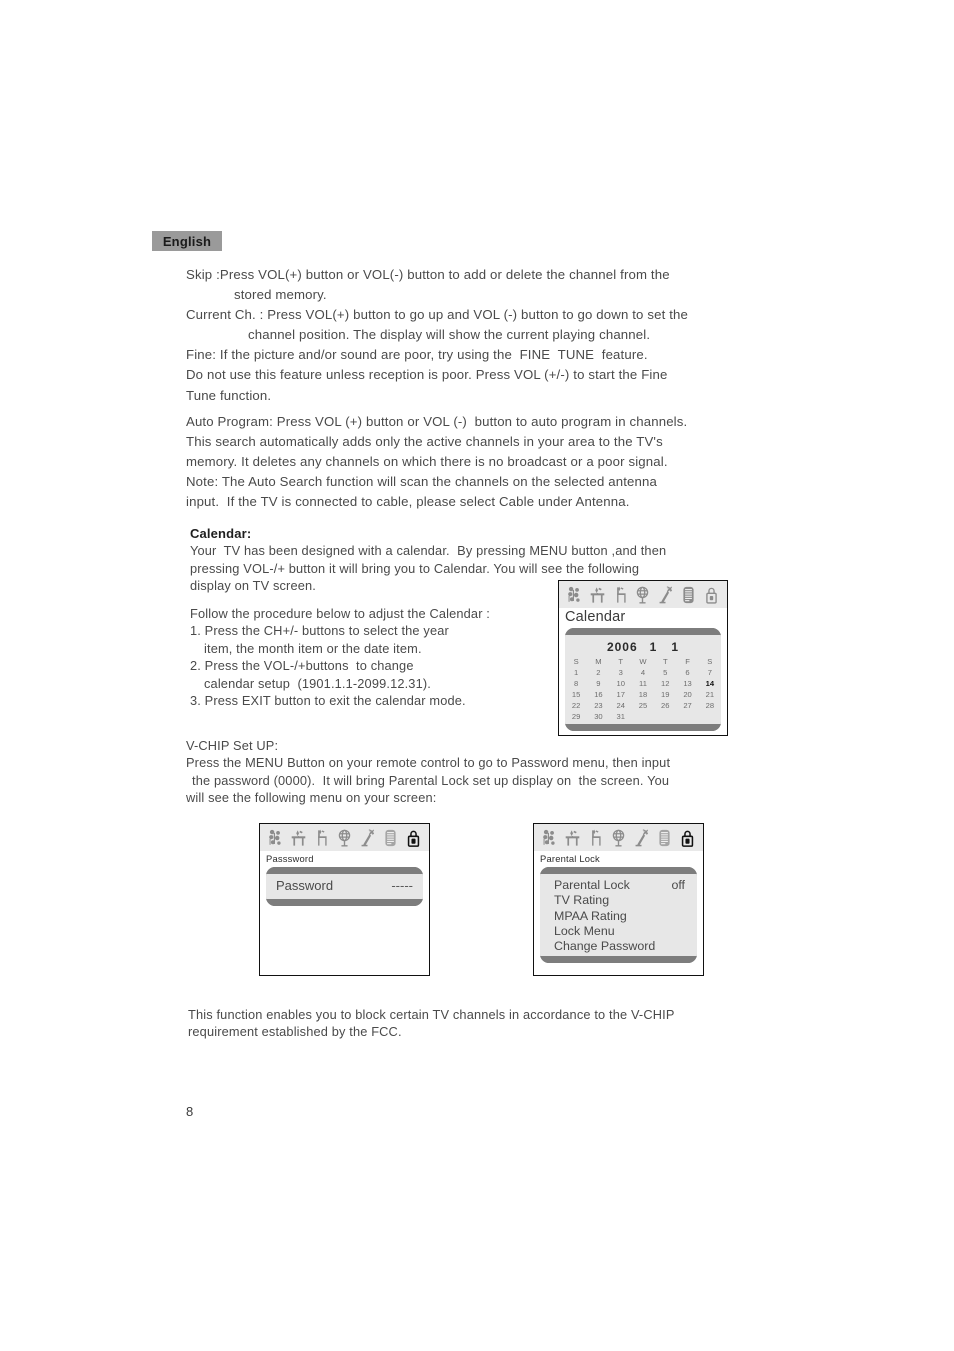  Describe the element at coordinates (618, 946) in the screenshot. I see `menu-item-change-password: Change Password` at that location.